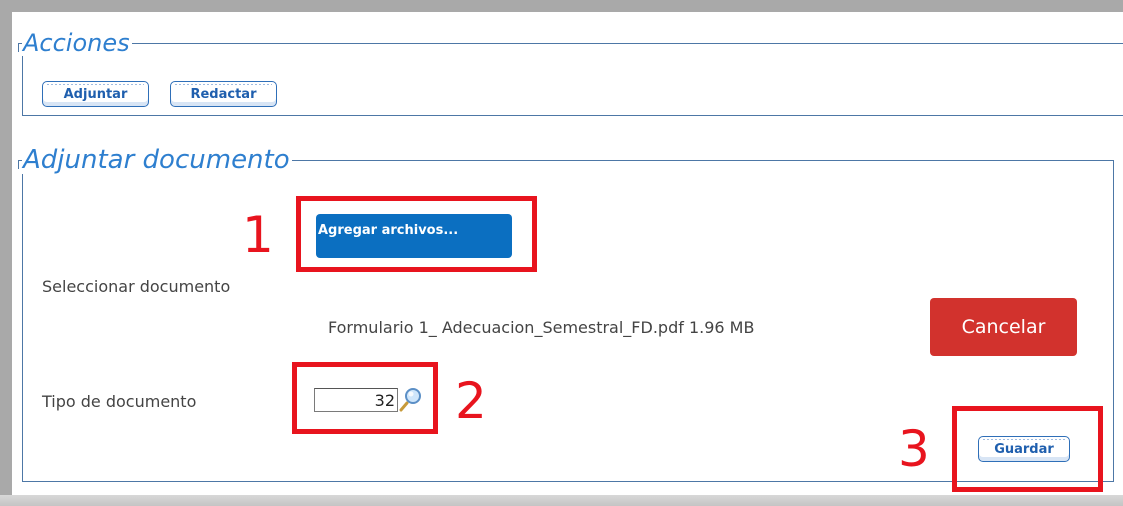 This screenshot has height=506, width=1123. What do you see at coordinates (223, 94) in the screenshot?
I see `redactar-button: Redactar` at bounding box center [223, 94].